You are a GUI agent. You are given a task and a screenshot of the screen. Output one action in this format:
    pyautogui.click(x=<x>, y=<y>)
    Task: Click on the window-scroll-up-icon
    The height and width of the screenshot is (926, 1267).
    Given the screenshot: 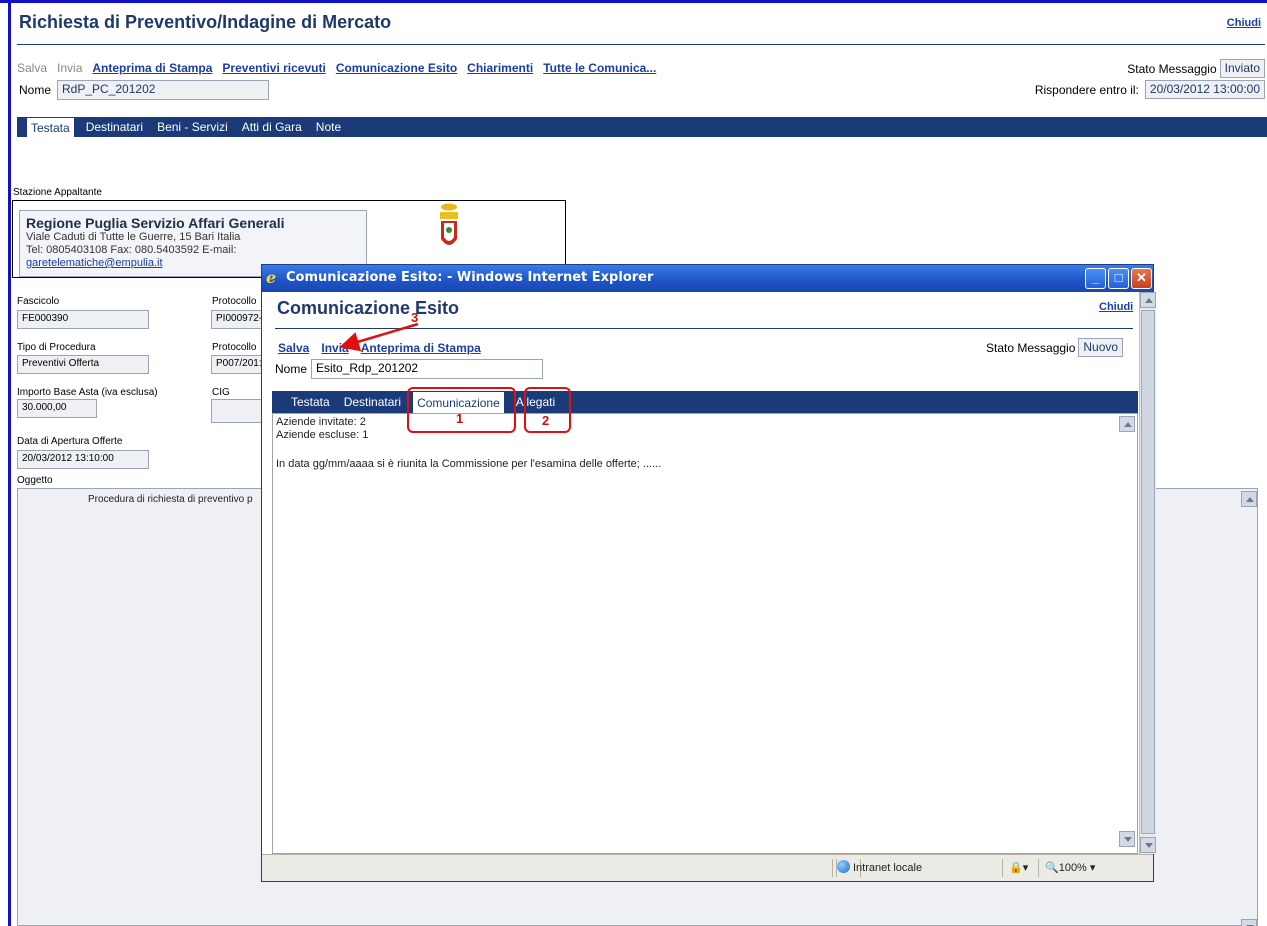 What is the action you would take?
    pyautogui.click(x=1148, y=300)
    